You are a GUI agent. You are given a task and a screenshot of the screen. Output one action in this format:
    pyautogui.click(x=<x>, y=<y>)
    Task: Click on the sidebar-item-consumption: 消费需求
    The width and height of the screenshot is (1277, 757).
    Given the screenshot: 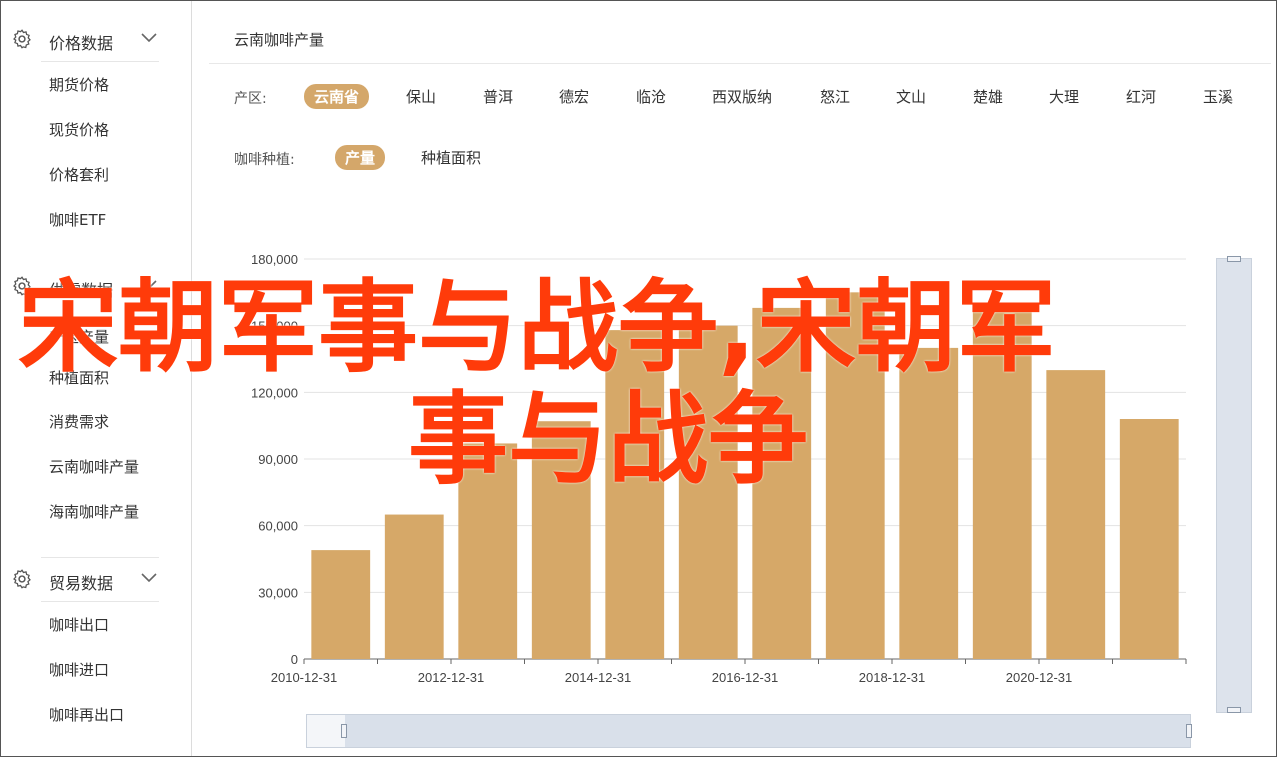 What is the action you would take?
    pyautogui.click(x=79, y=421)
    